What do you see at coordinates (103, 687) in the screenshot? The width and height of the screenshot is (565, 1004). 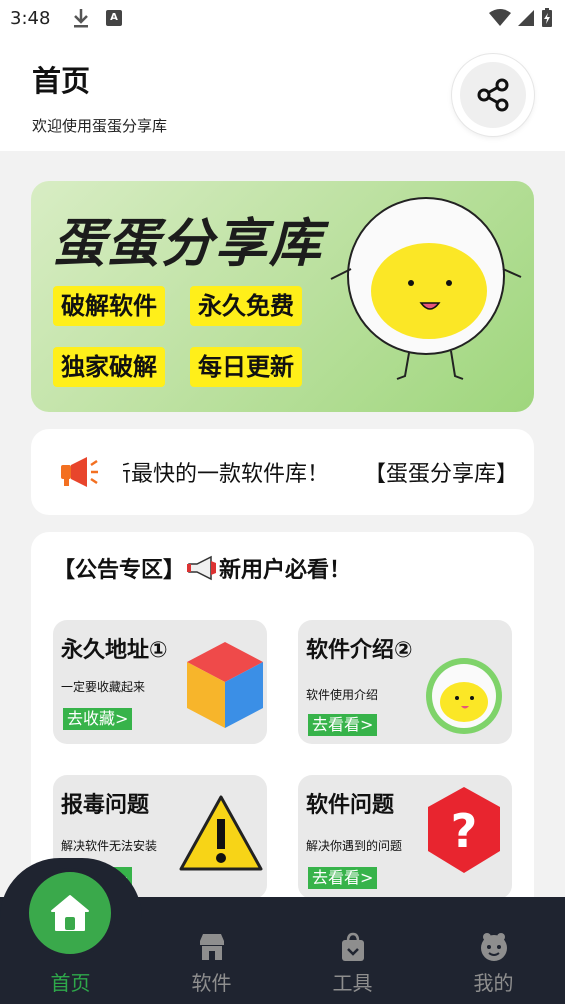 I see `tile-subtitle: 一定要收藏起来` at bounding box center [103, 687].